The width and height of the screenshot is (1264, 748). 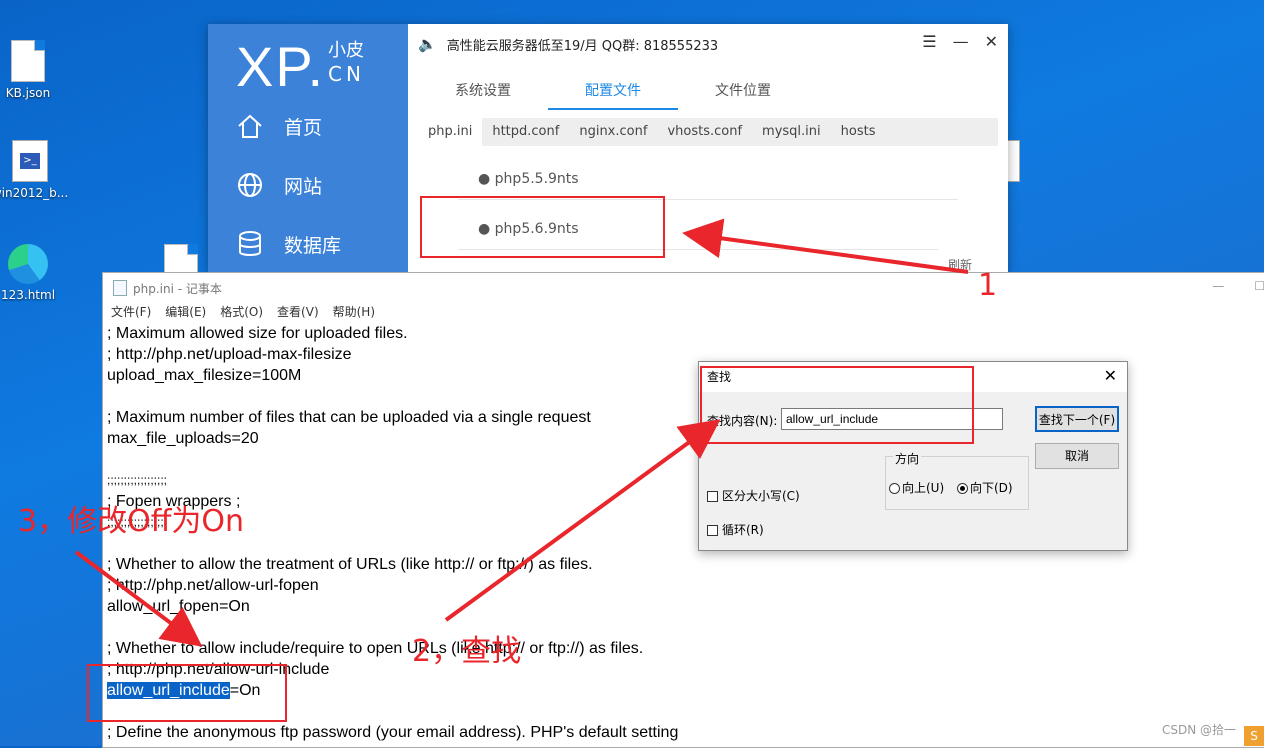 What do you see at coordinates (582, 520) in the screenshot?
I see `arrow-step2` at bounding box center [582, 520].